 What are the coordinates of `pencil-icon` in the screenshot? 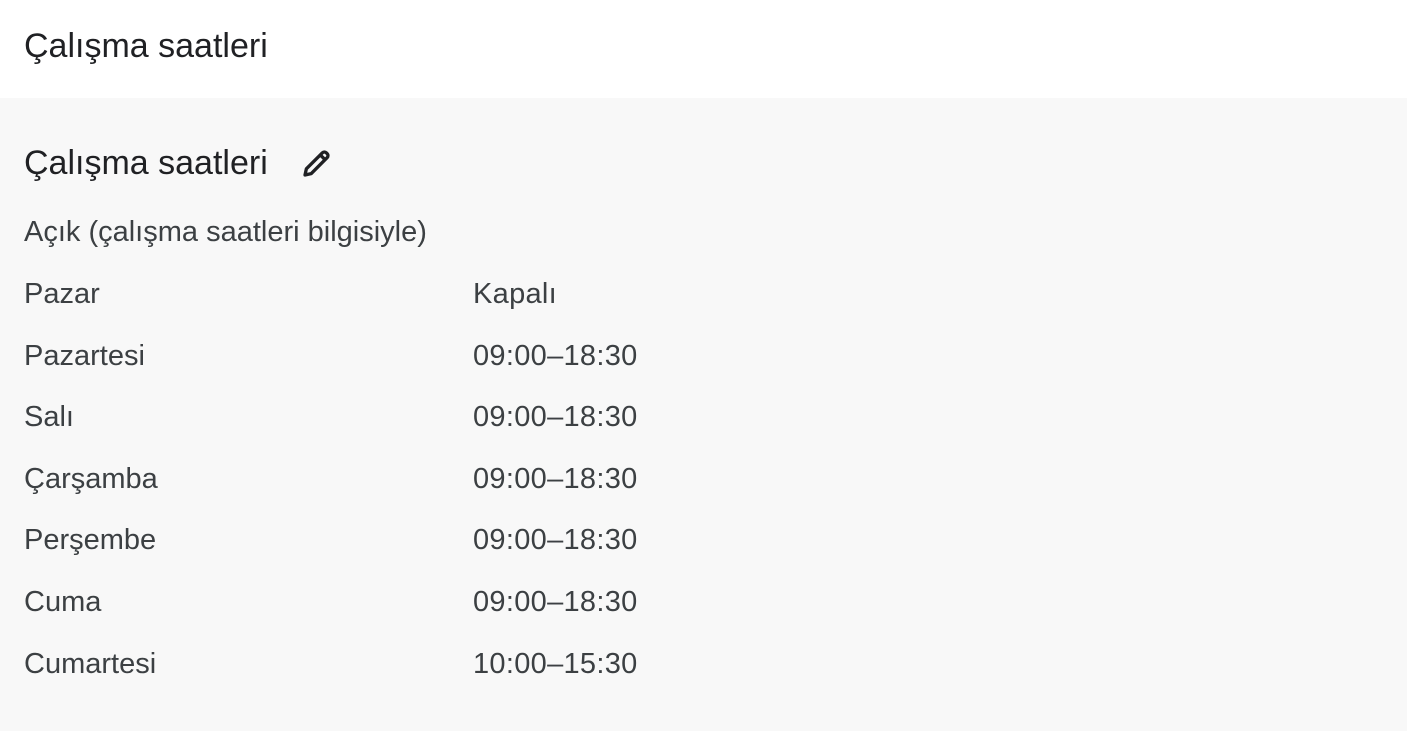 It's located at (317, 163).